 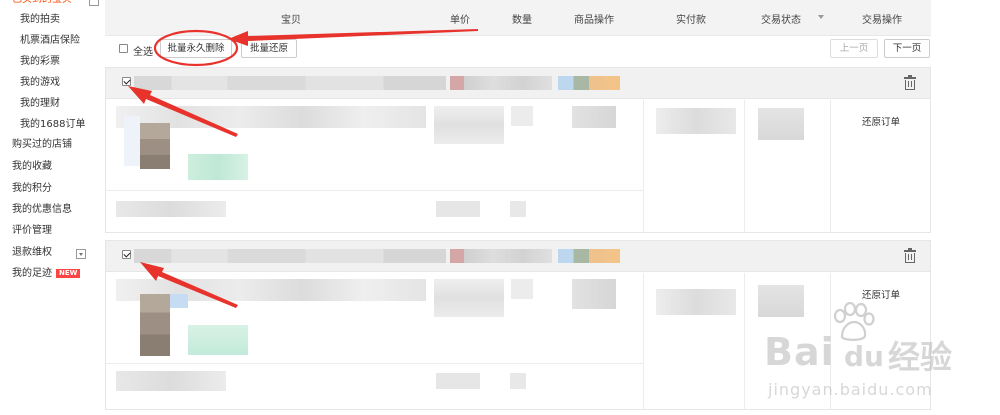 I want to click on batch-restore-button: 批量还原, so click(x=269, y=48).